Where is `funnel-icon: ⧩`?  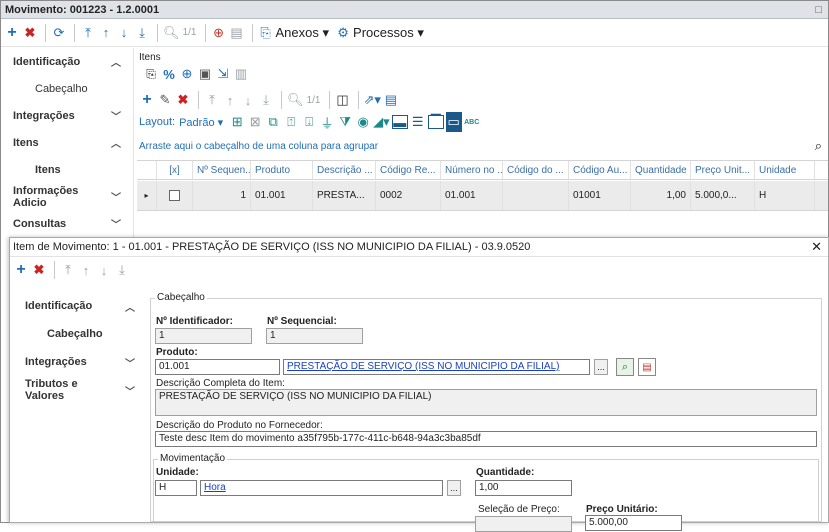
funnel-icon: ⧩ is located at coordinates (345, 122).